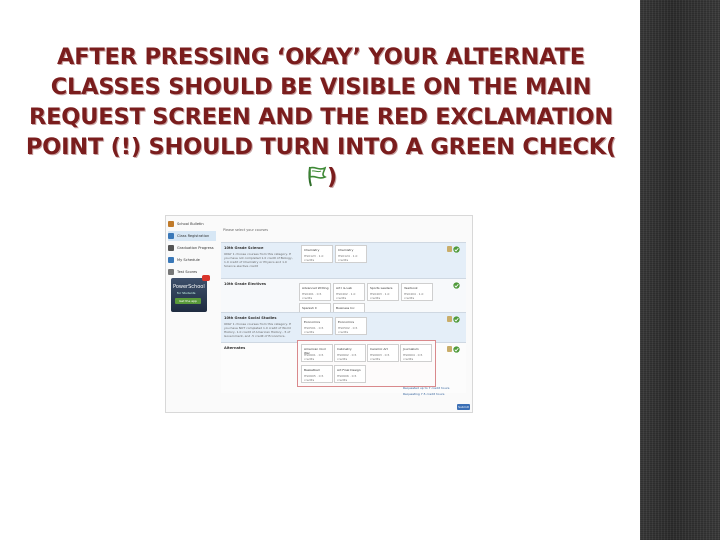 Image resolution: width=720 pixels, height=540 pixels. I want to click on tests-icon, so click(171, 272).